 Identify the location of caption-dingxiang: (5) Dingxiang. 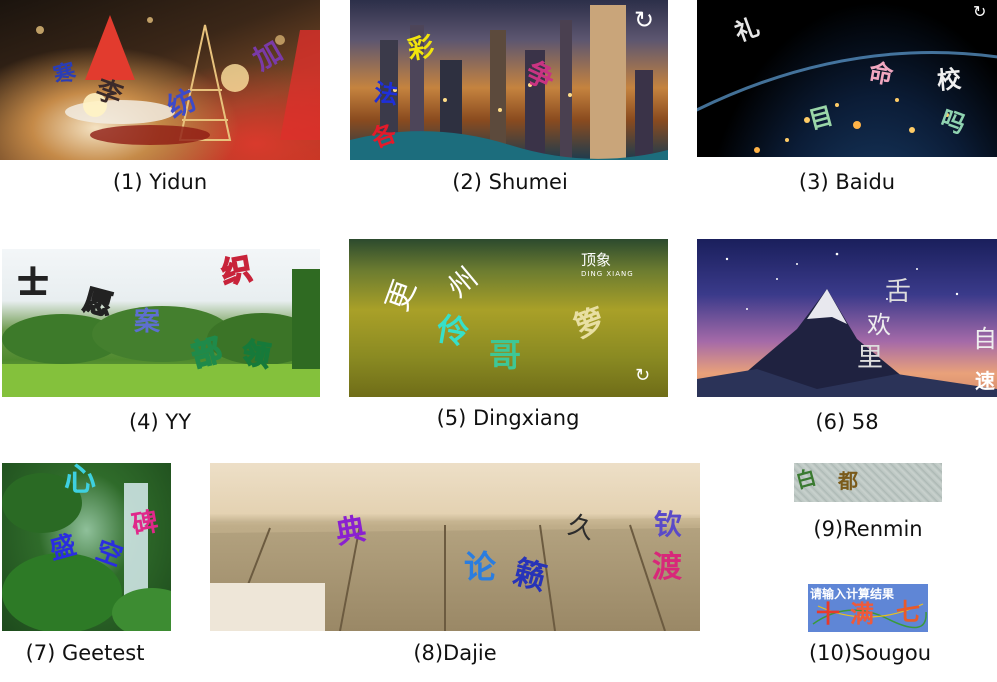
(508, 418).